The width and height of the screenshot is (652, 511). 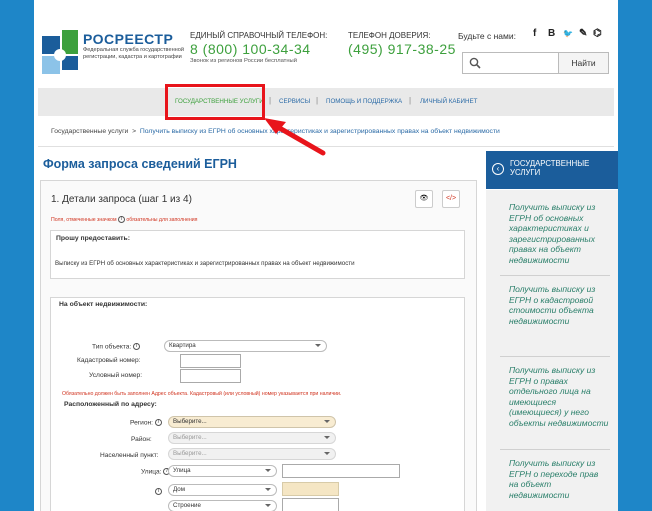 What do you see at coordinates (121, 199) in the screenshot?
I see `step-title: 1. Детали запроса (шаг 1 из 4)` at bounding box center [121, 199].